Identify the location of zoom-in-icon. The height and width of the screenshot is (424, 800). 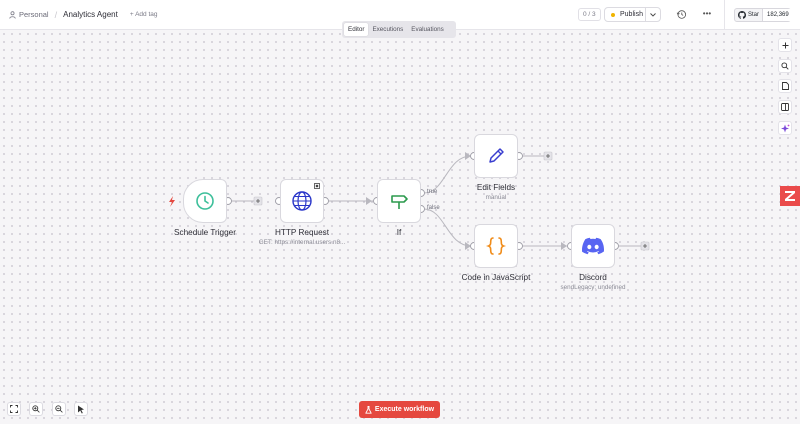
(36, 409).